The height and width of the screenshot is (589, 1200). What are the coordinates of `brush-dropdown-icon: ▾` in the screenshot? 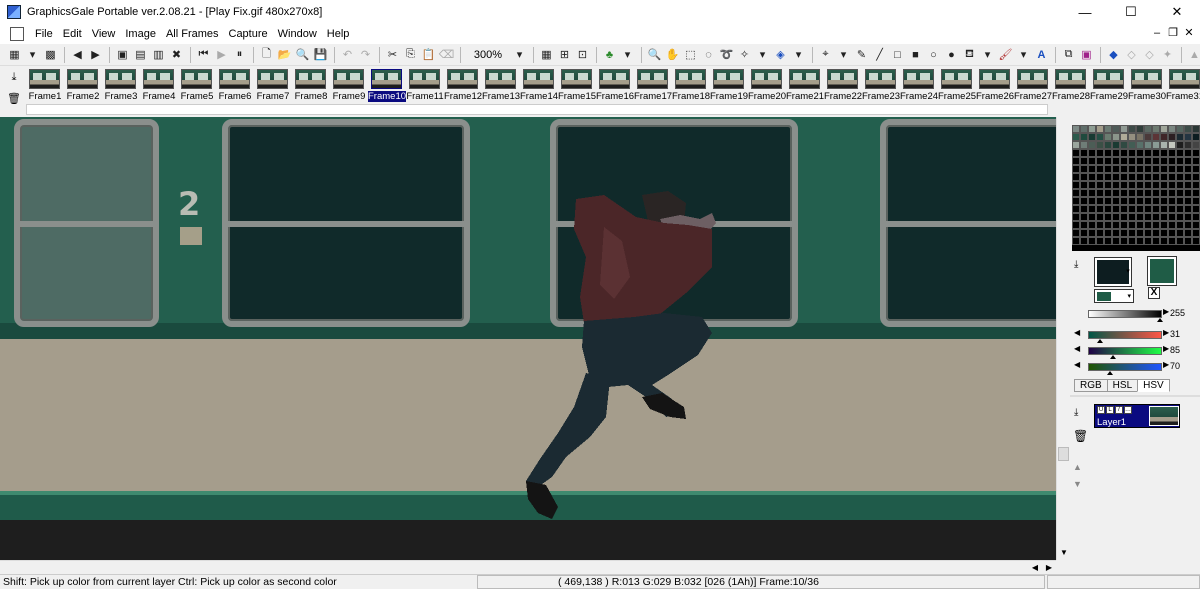 It's located at (1023, 54).